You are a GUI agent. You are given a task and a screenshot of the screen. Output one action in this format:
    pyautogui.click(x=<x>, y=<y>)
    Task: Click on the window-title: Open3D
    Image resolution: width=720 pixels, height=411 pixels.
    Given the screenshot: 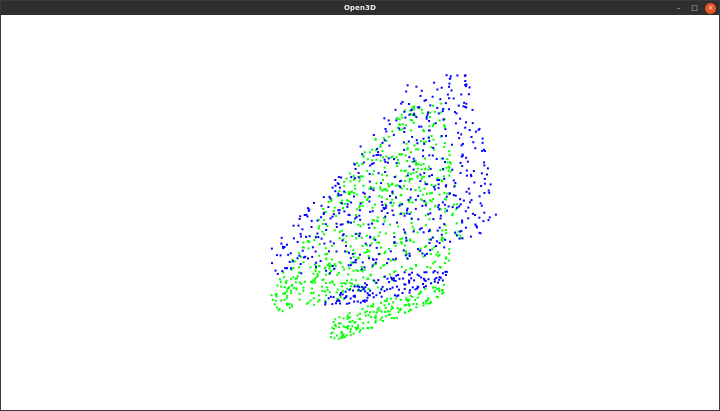 What is the action you would take?
    pyautogui.click(x=360, y=8)
    